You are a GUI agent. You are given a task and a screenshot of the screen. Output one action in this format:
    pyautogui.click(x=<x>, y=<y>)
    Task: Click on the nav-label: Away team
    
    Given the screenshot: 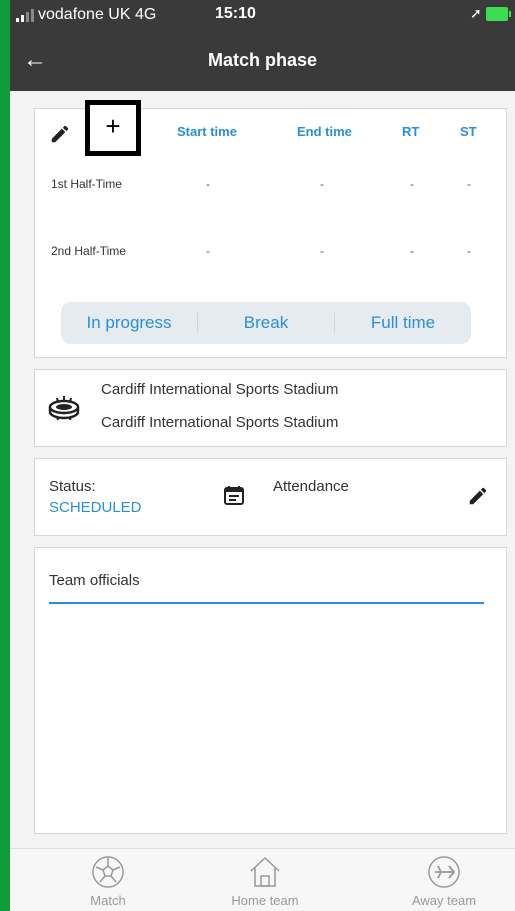 What is the action you would take?
    pyautogui.click(x=444, y=900)
    